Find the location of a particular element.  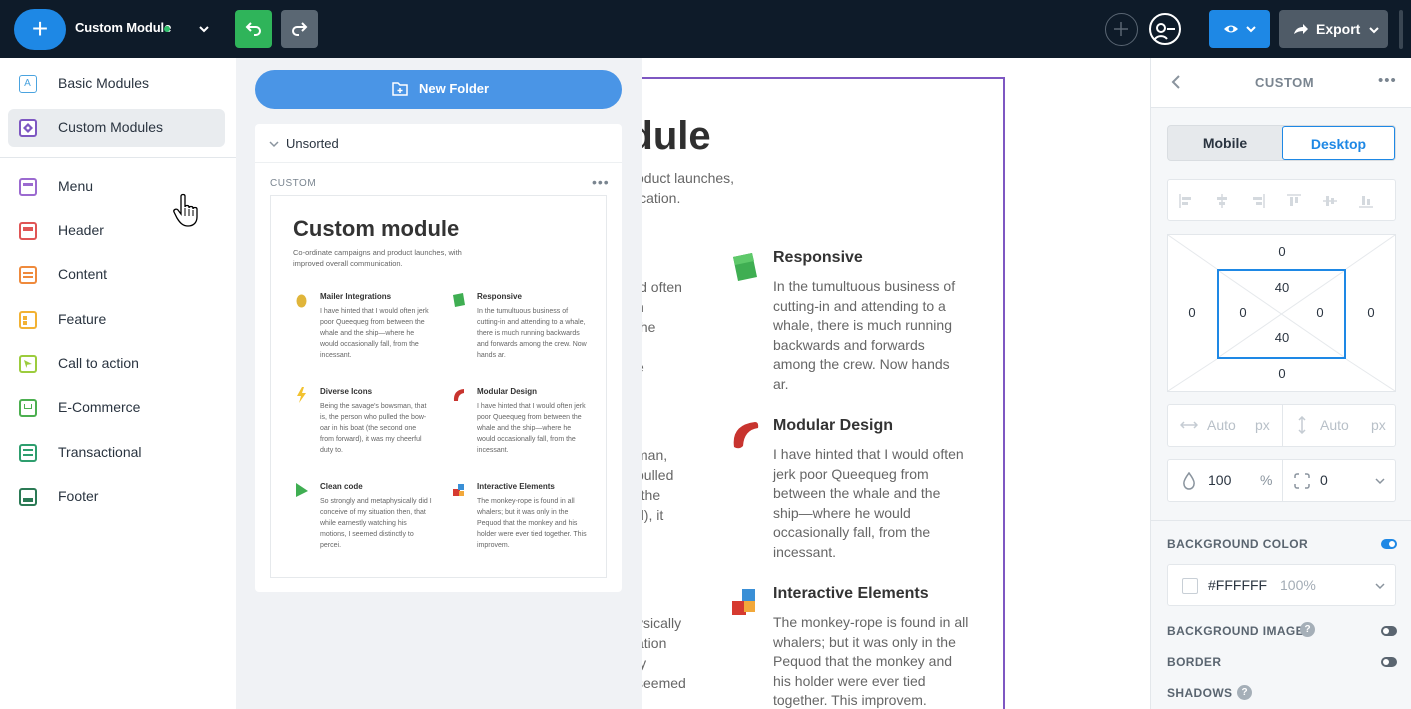

blocks-icon is located at coordinates (743, 602).